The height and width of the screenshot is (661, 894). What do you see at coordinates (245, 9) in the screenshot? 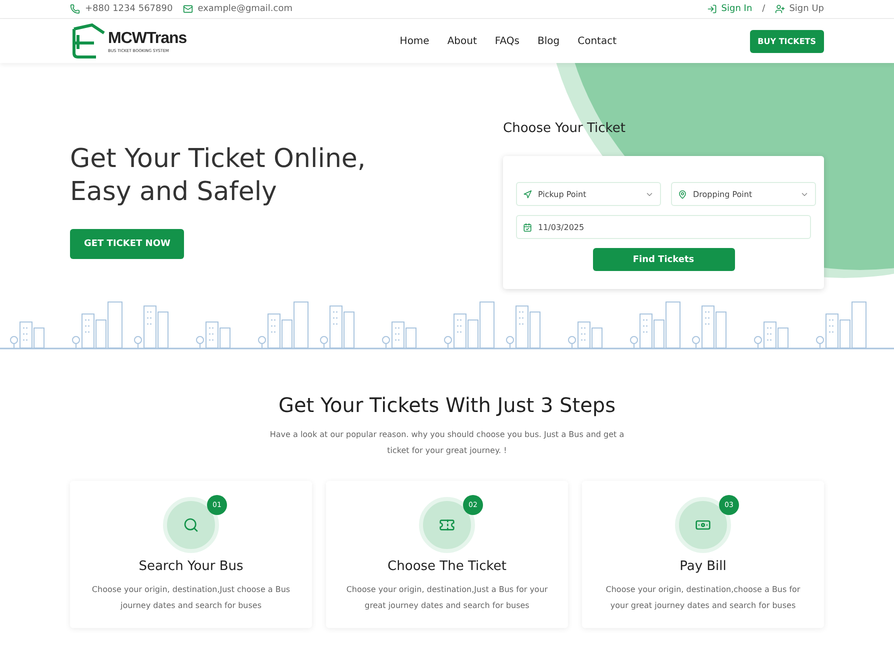
I see `email-address: example@gmail.com` at bounding box center [245, 9].